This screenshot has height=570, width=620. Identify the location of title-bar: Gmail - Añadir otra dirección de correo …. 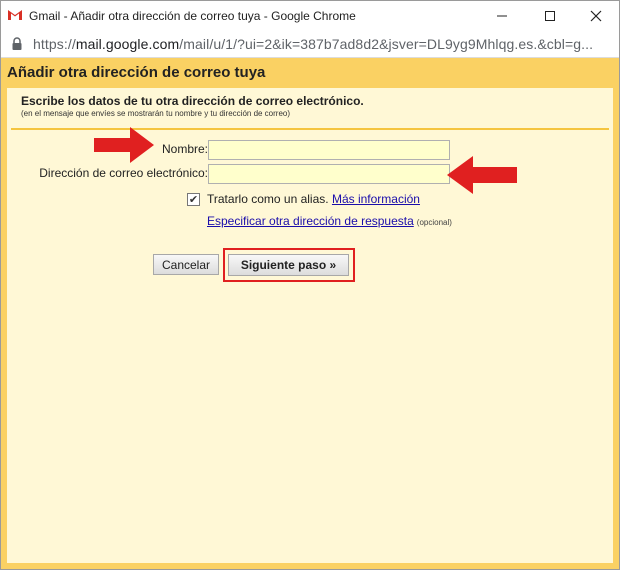
(310, 16).